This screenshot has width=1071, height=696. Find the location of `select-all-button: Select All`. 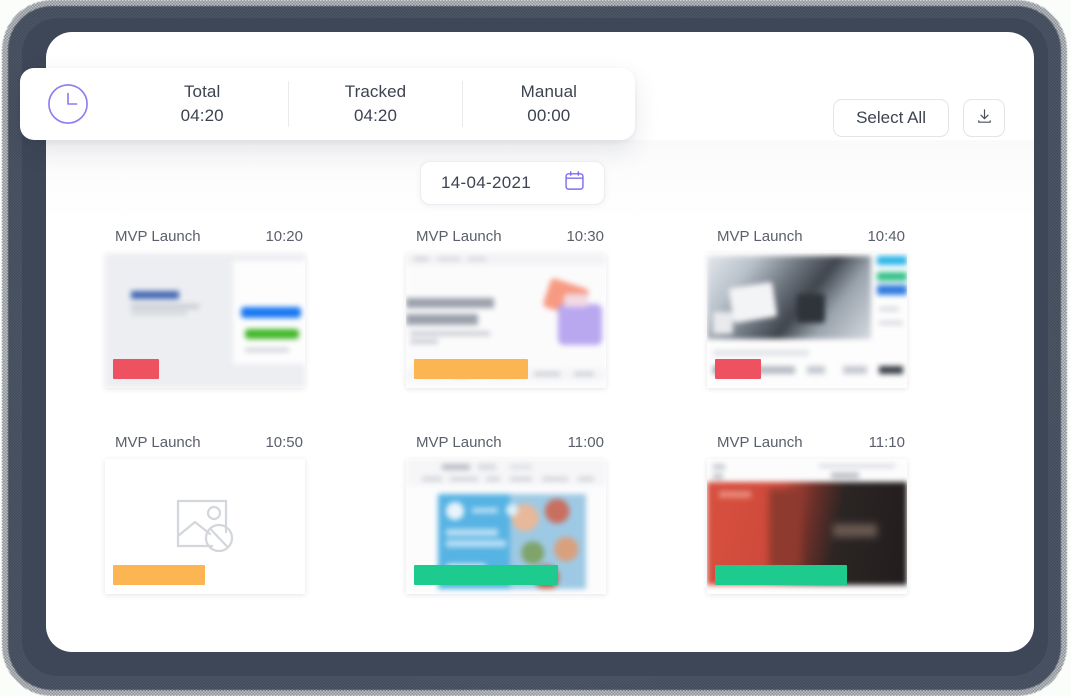

select-all-button: Select All is located at coordinates (891, 118).